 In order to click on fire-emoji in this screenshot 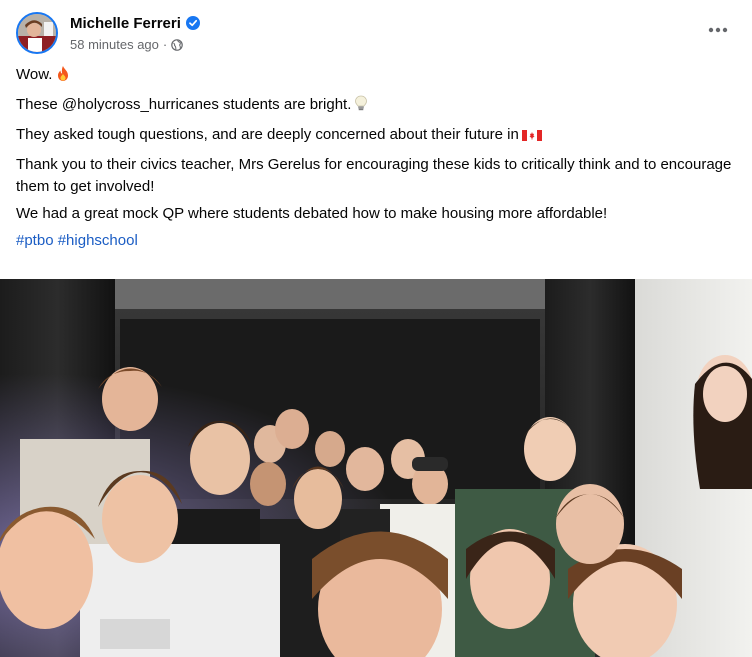, I will do `click(63, 77)`.